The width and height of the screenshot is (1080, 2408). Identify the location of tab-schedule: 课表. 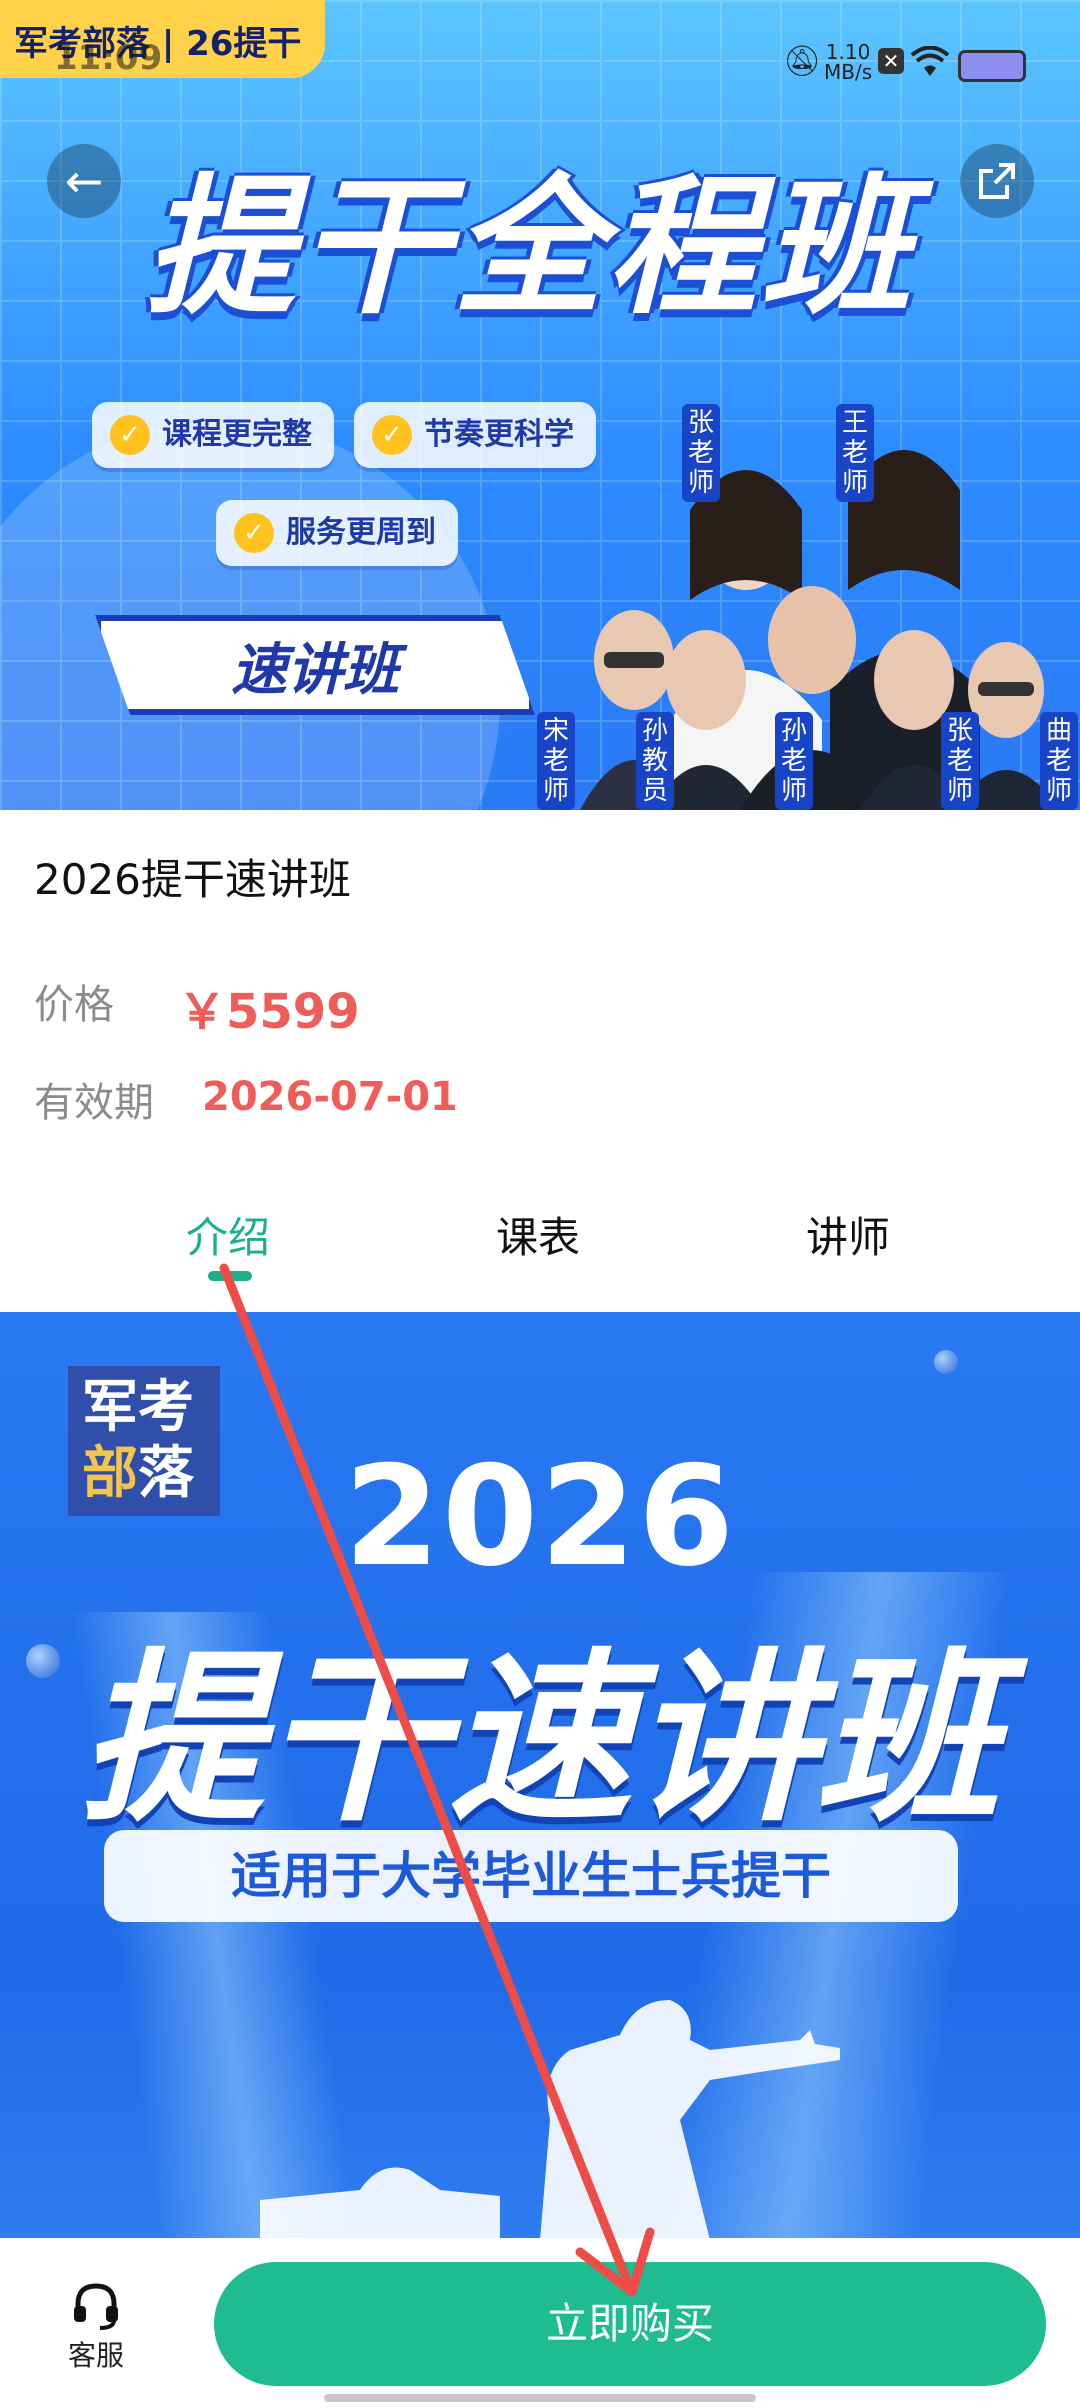
(538, 1234).